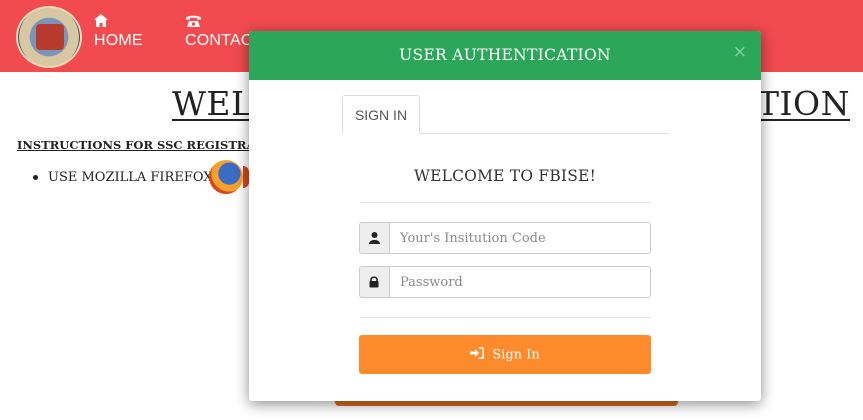 The image size is (863, 420). Describe the element at coordinates (505, 176) in the screenshot. I see `welcome-heading: WELCOME TO FBISE!` at that location.